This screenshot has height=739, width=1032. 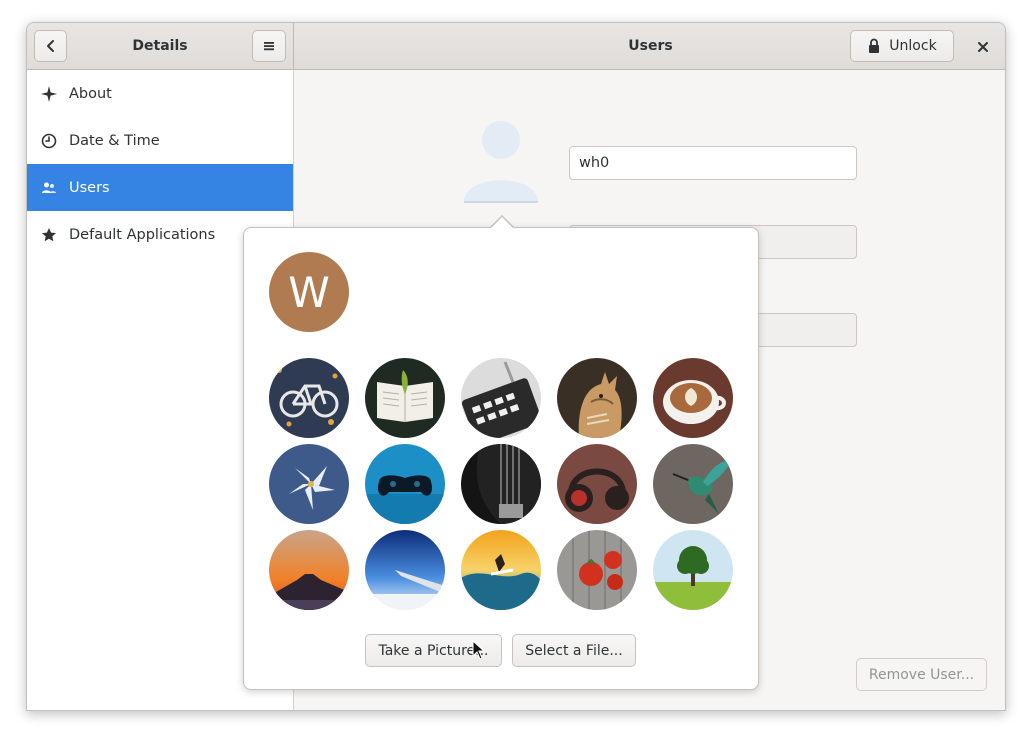 I want to click on tomatoes-avatar, so click(x=597, y=570).